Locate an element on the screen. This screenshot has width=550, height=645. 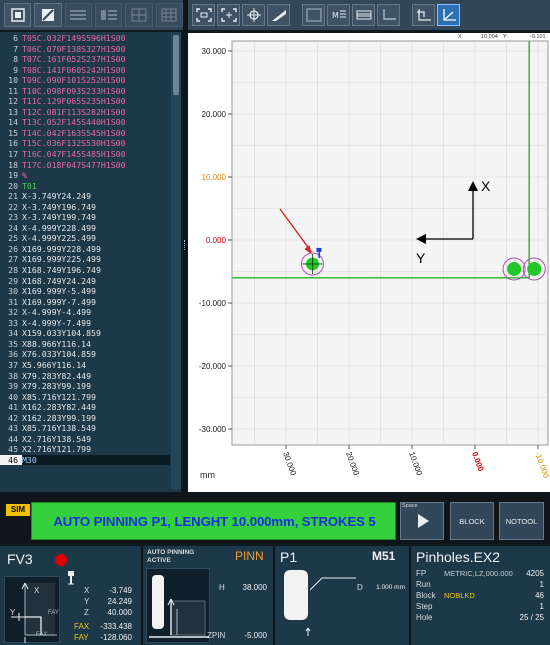
info-label: FP is located at coordinates (421, 573).